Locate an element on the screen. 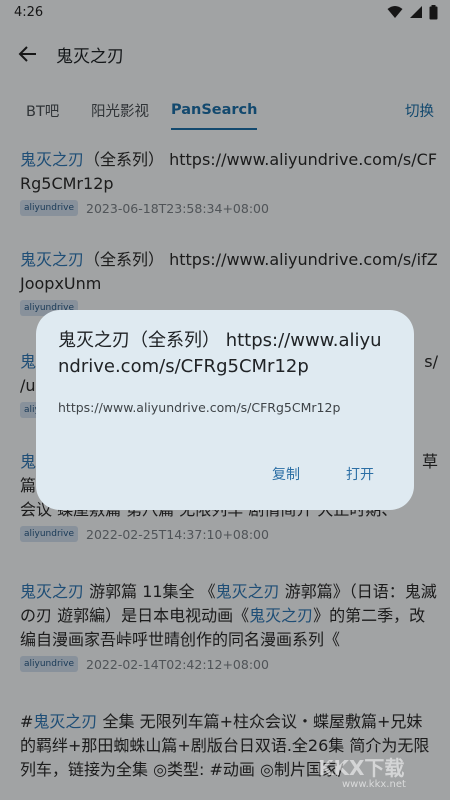 This screenshot has height=800, width=450. copy-button: 复制 is located at coordinates (286, 474).